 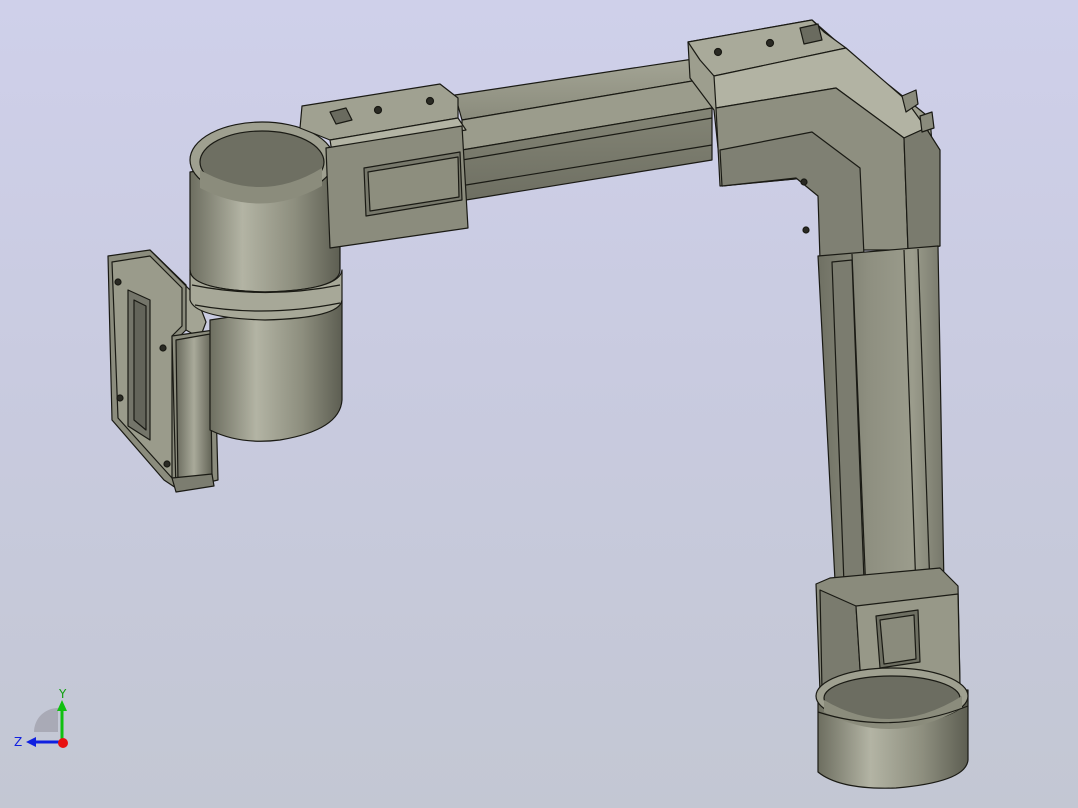 I want to click on outlet-cylinder, so click(x=892, y=728).